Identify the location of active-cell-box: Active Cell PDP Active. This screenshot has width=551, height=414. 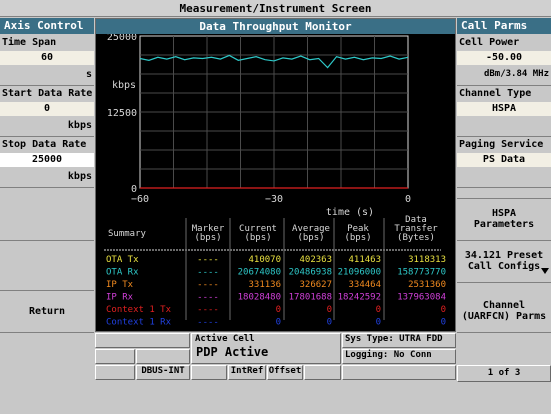
(266, 348).